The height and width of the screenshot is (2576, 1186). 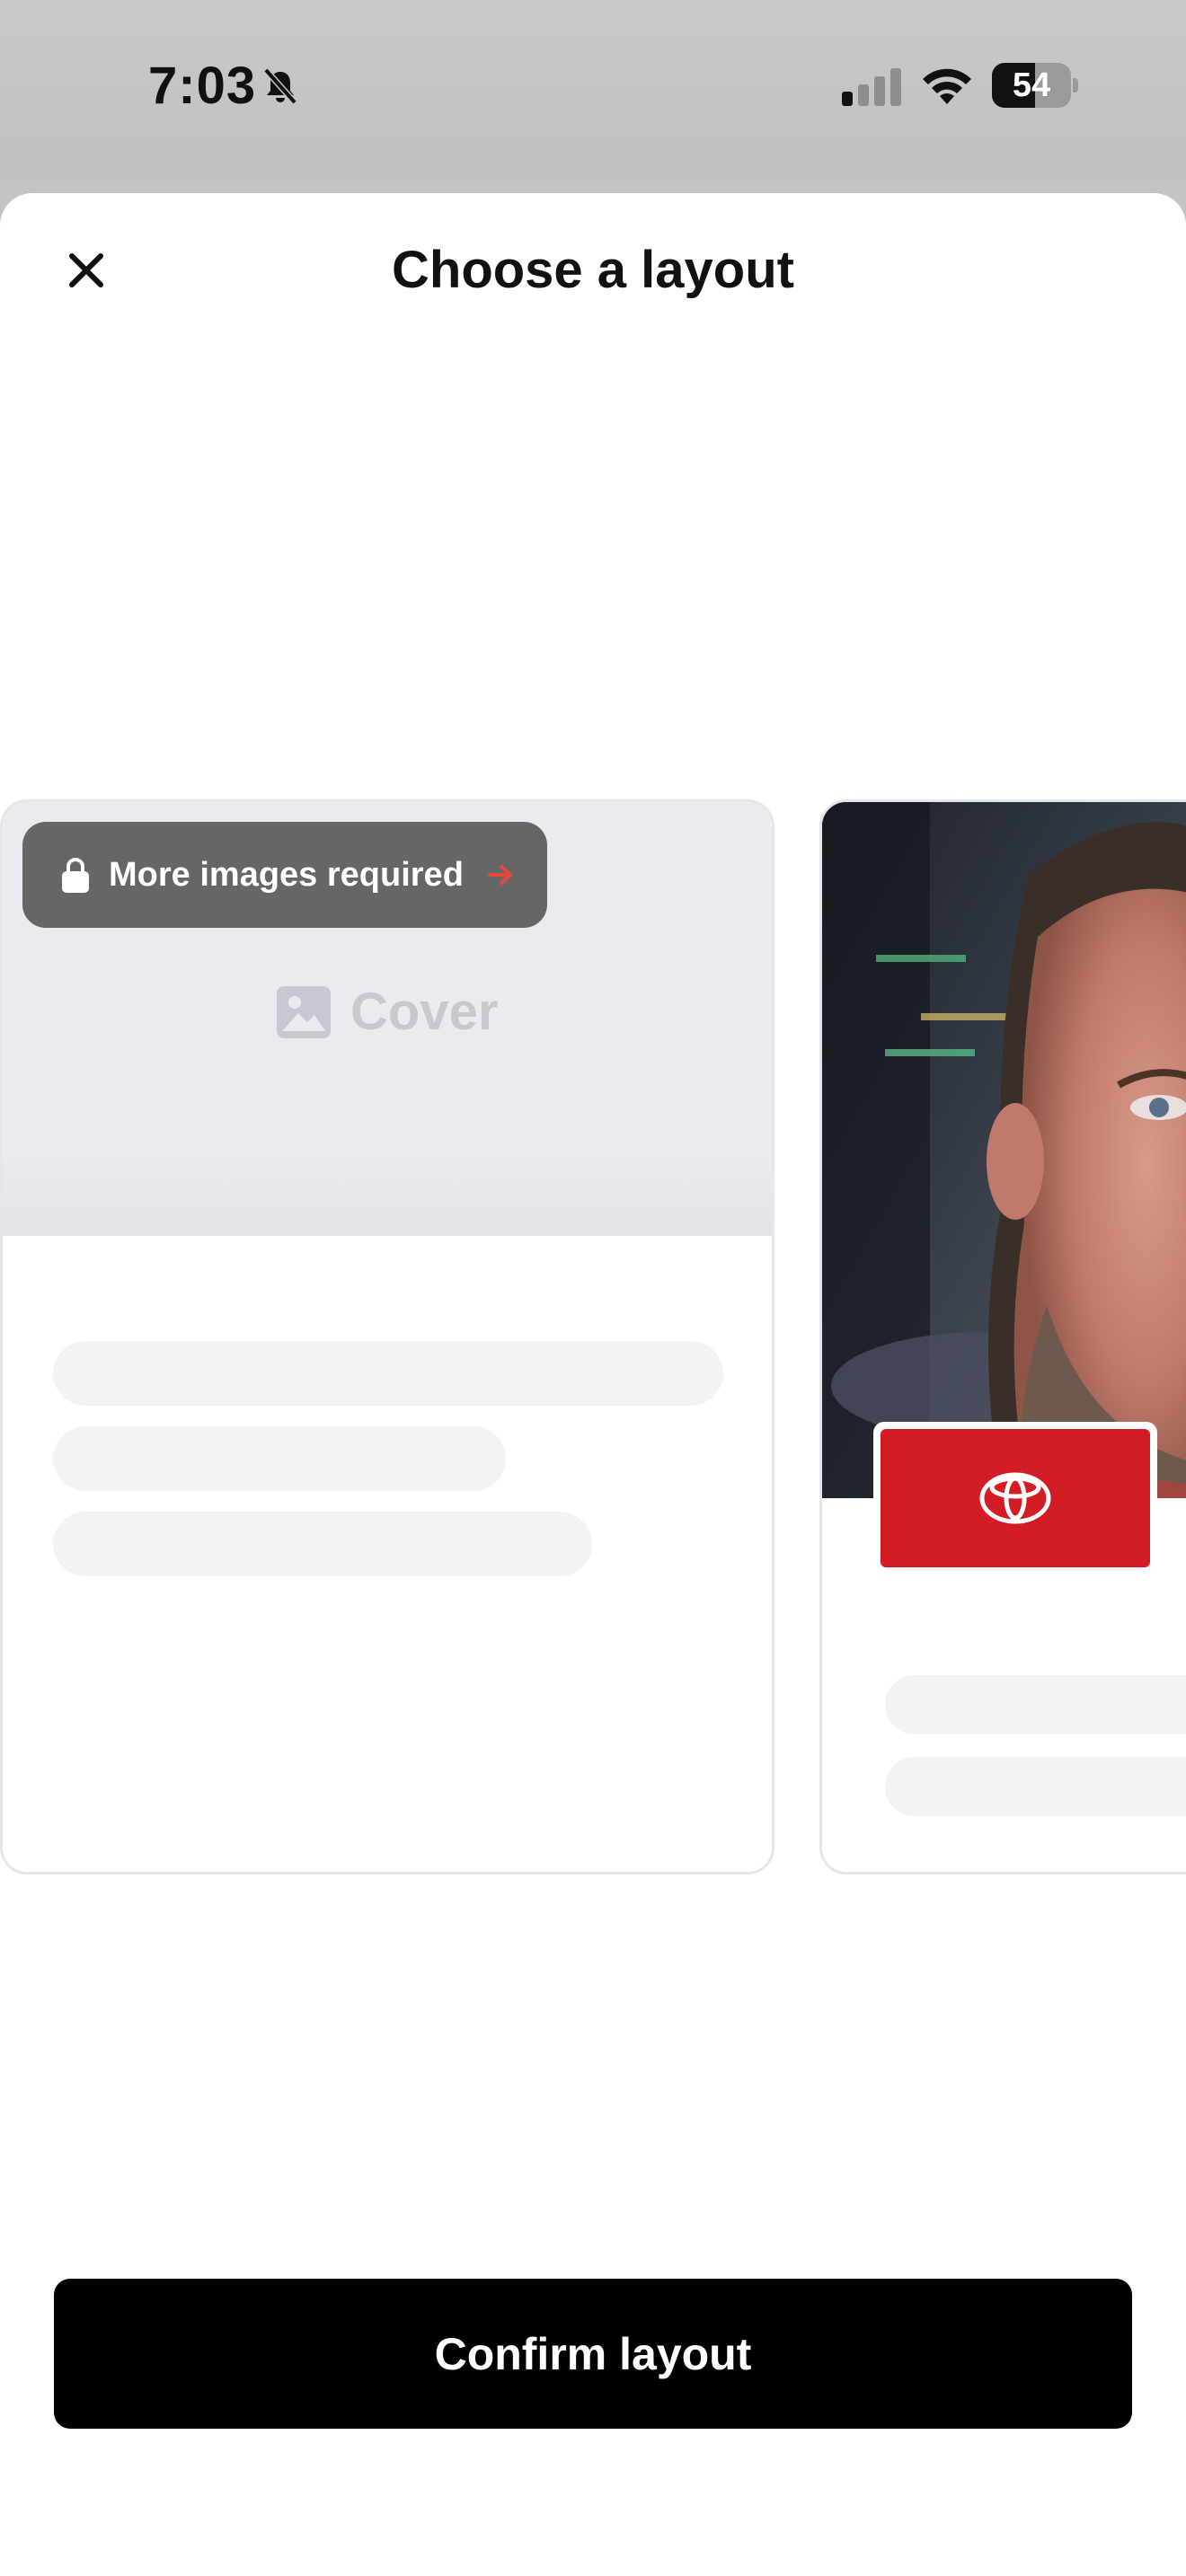 I want to click on more-images-required-label: More images required, so click(x=286, y=874).